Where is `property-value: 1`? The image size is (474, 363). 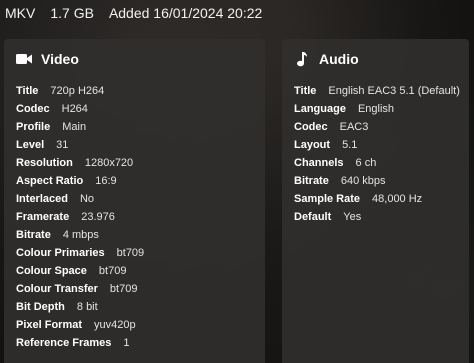 property-value: 1 is located at coordinates (126, 343).